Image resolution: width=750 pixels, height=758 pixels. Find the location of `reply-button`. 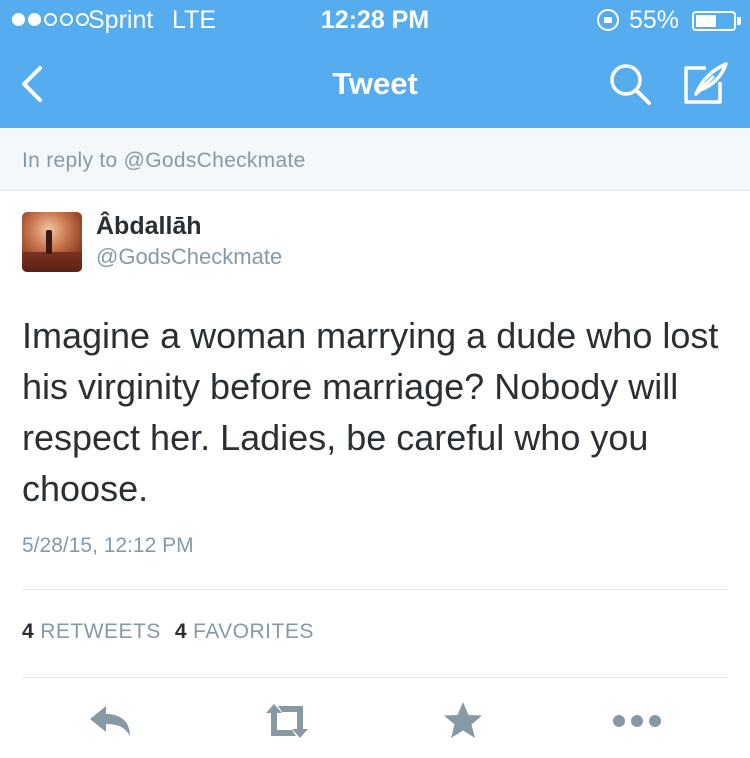

reply-button is located at coordinates (111, 721).